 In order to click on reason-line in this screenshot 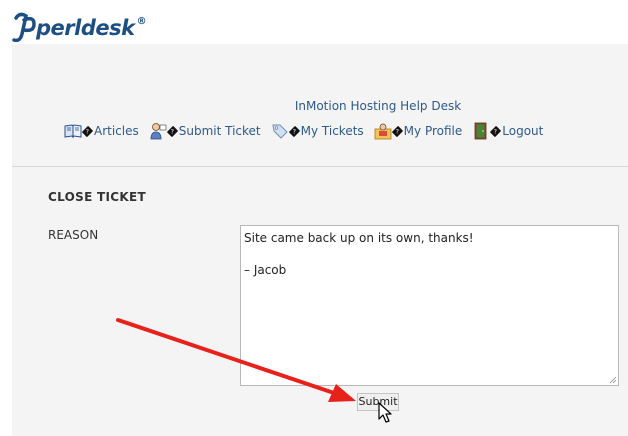, I will do `click(429, 254)`.